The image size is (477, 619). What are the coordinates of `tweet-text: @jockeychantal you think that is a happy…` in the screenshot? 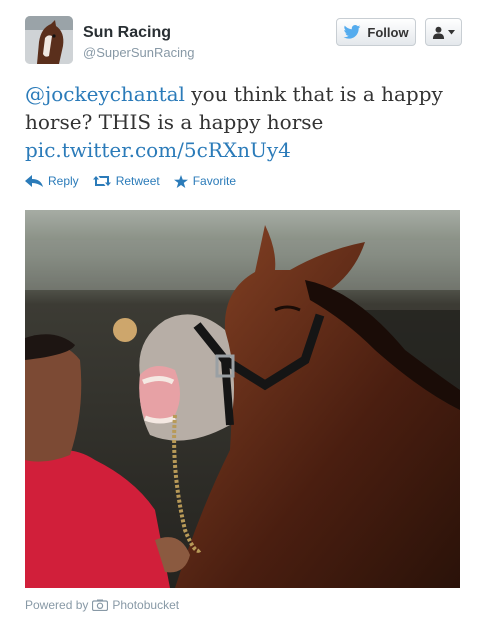 It's located at (240, 122).